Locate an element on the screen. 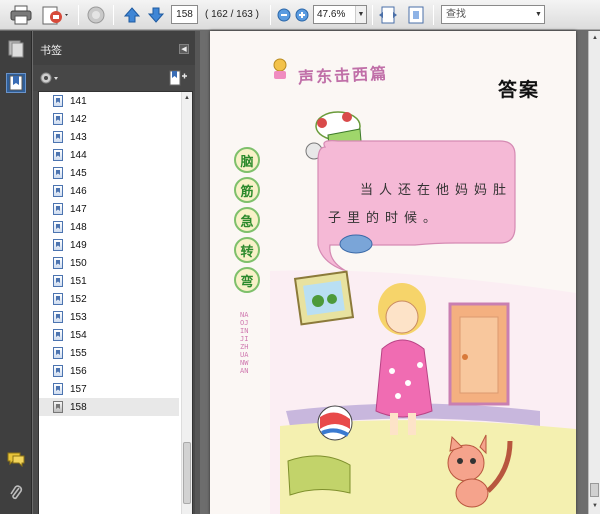 This screenshot has height=514, width=600. zoom-in-icon is located at coordinates (302, 15).